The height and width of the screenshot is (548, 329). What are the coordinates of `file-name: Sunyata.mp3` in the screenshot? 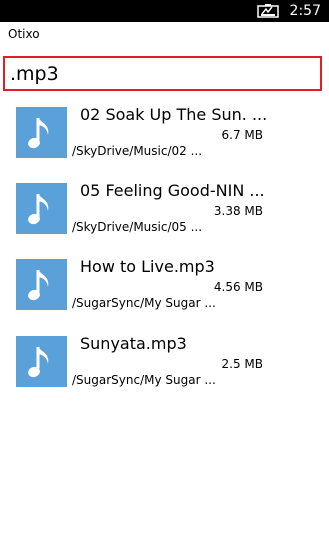 It's located at (133, 343).